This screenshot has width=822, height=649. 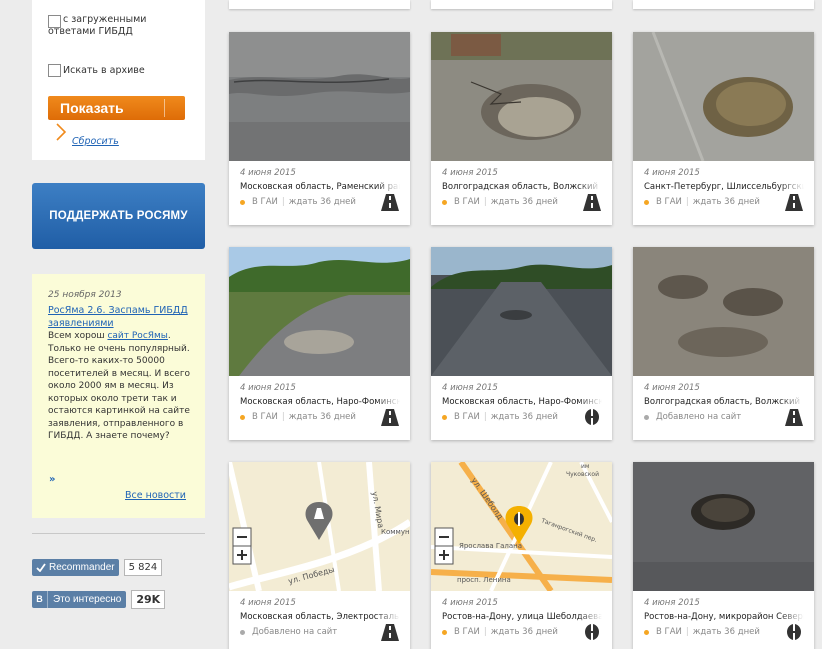 I want to click on vk-widget: В Это интересно 29K, so click(x=99, y=599).